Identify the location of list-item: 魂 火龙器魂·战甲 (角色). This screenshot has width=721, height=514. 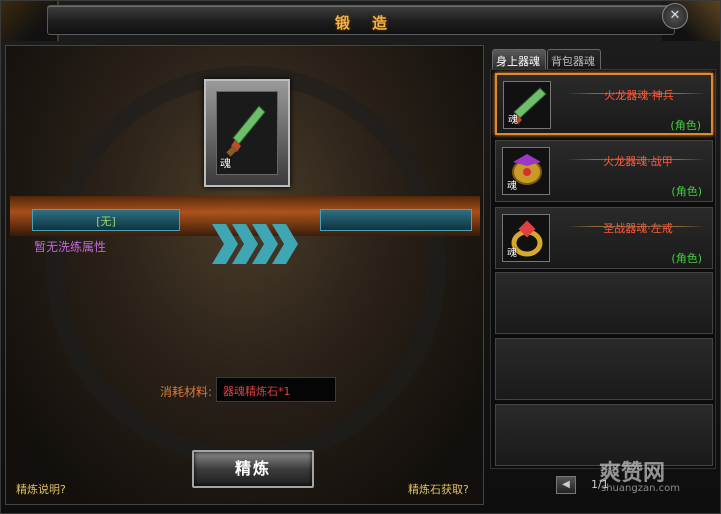
(604, 171).